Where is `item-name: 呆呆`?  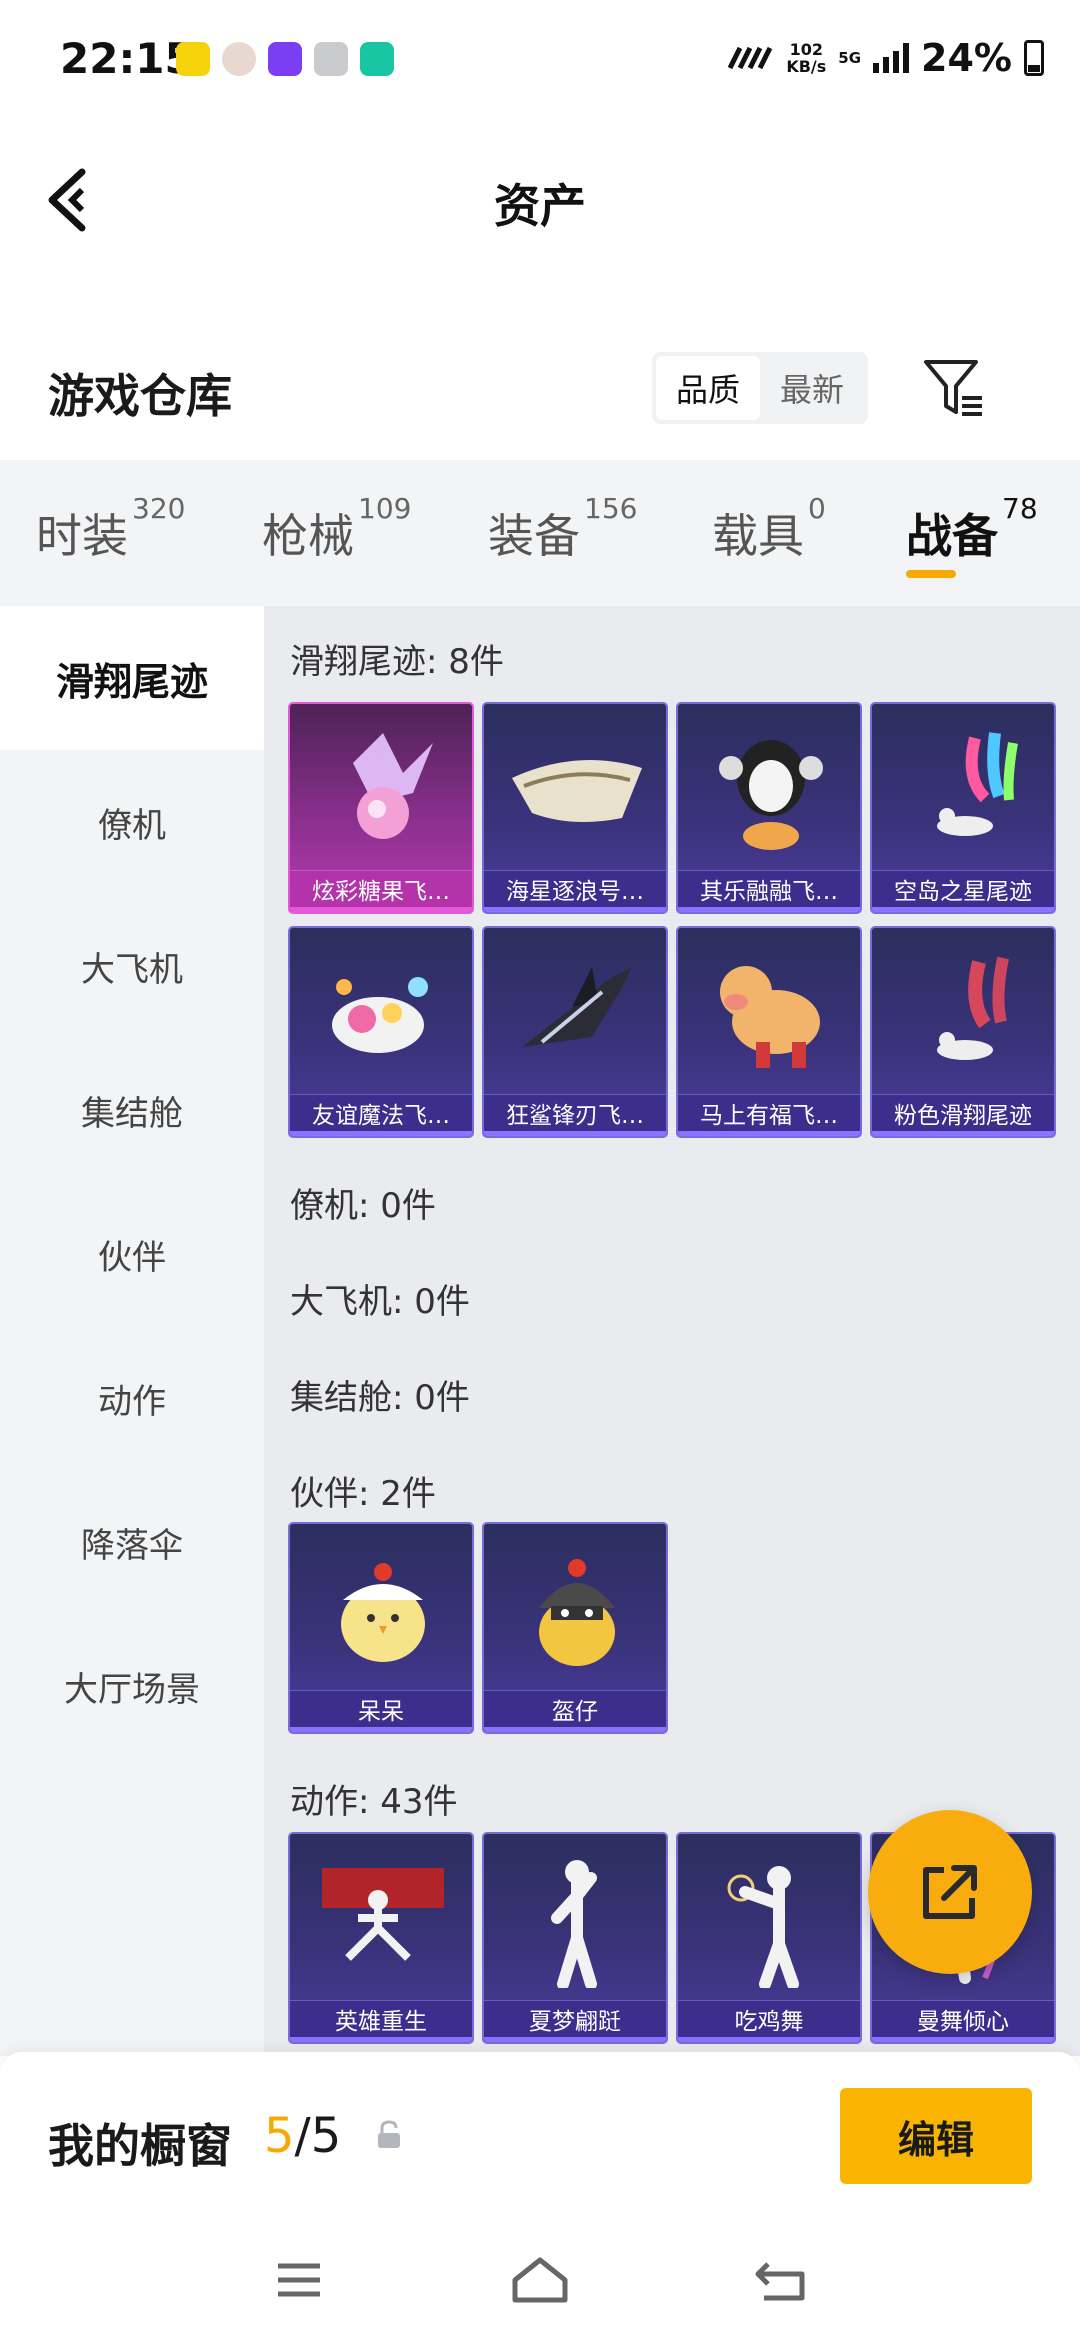
item-name: 呆呆 is located at coordinates (381, 1711).